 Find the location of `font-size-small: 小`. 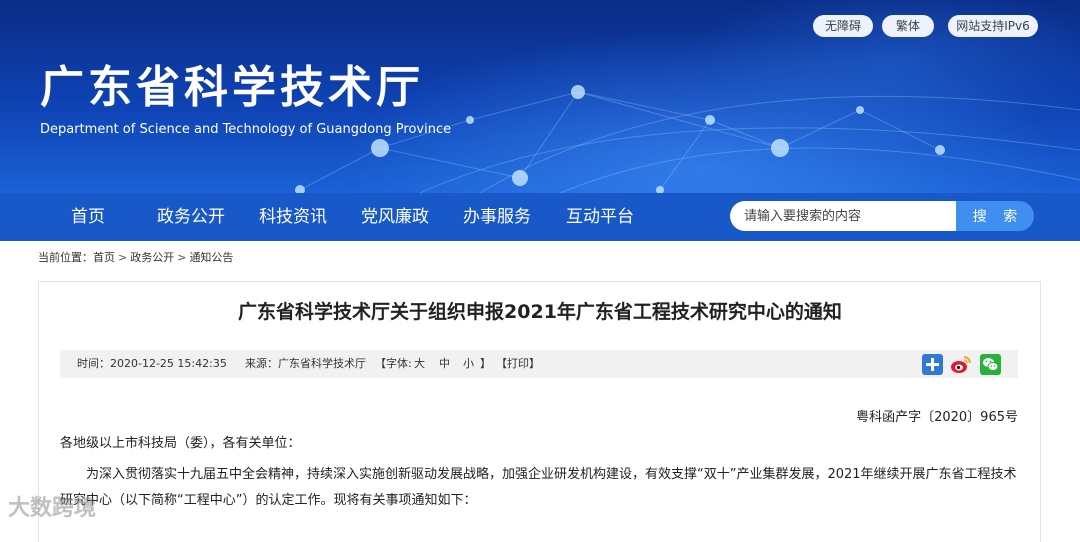

font-size-small: 小 is located at coordinates (468, 364).